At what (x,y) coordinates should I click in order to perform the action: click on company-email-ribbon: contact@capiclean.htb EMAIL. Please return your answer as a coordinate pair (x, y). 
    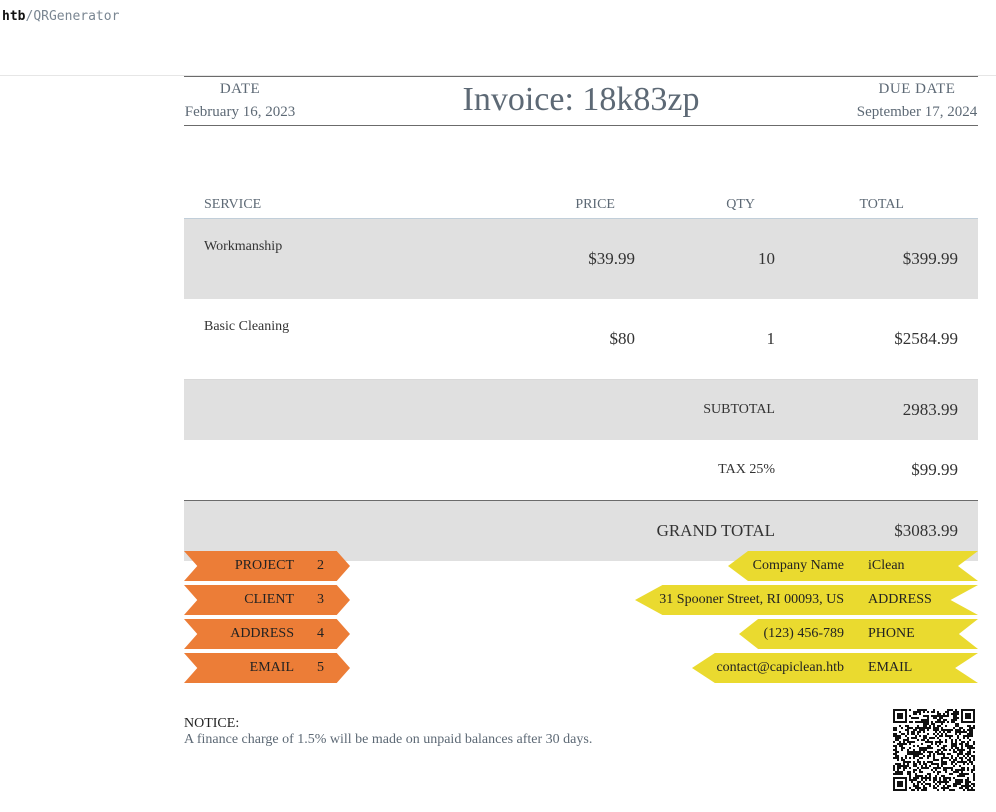
    Looking at the image, I should click on (835, 668).